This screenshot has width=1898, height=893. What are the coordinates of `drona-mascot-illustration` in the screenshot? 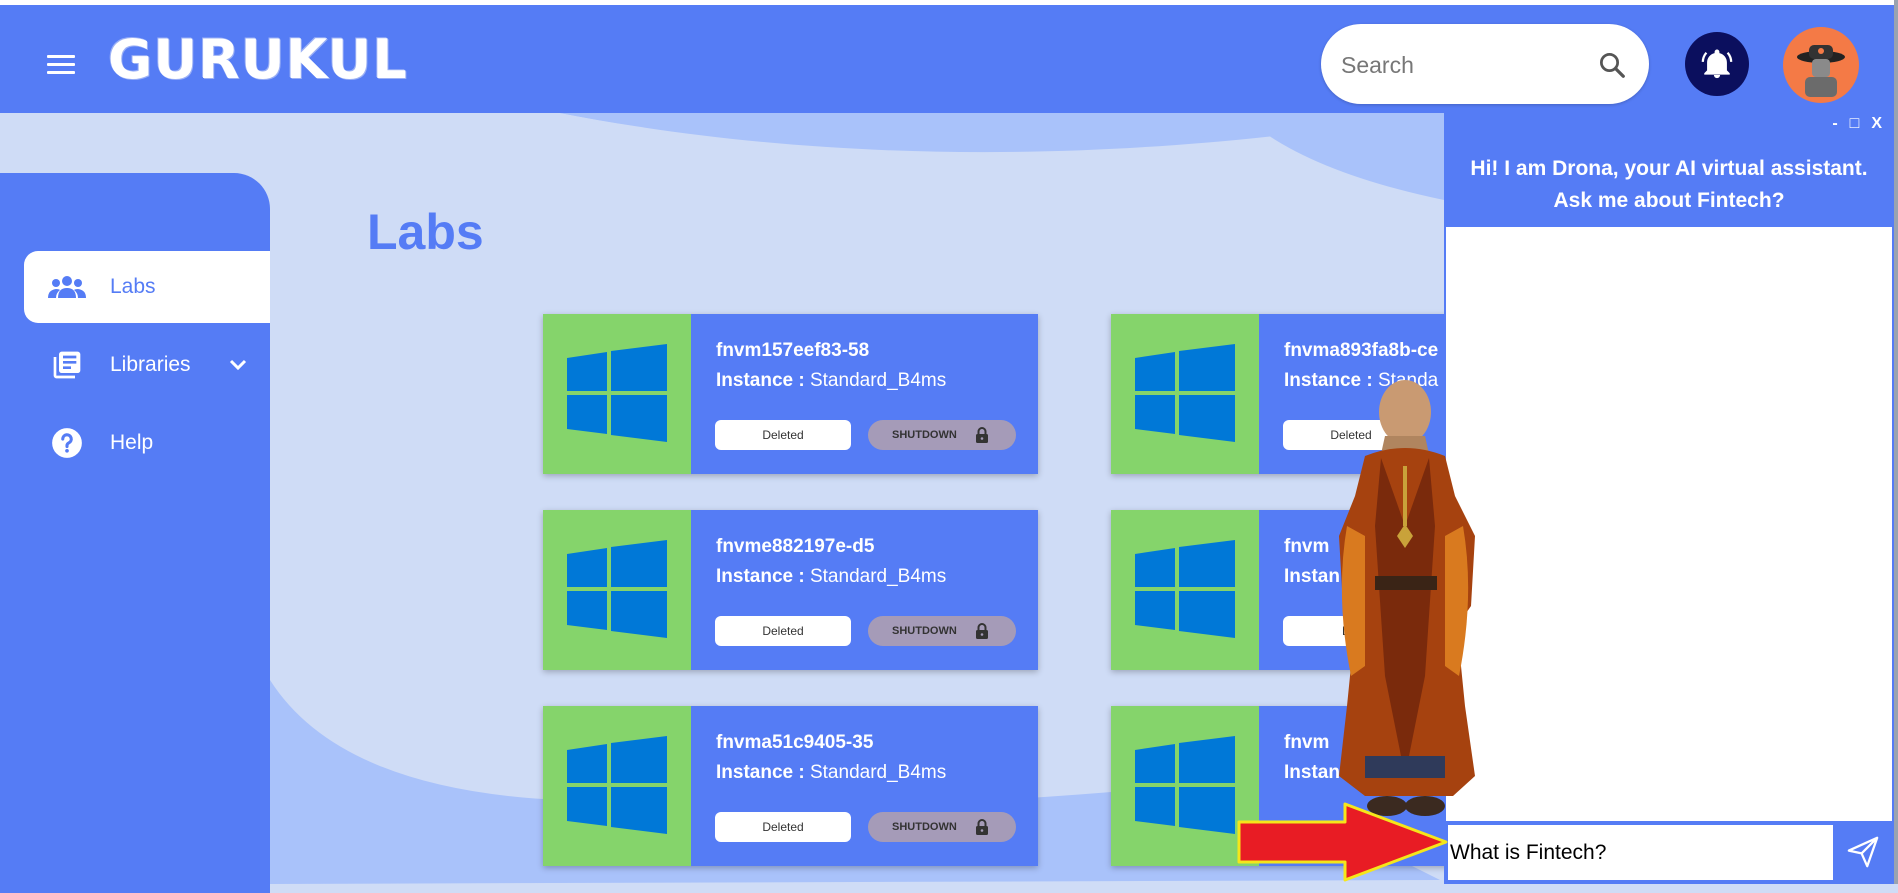 It's located at (1407, 598).